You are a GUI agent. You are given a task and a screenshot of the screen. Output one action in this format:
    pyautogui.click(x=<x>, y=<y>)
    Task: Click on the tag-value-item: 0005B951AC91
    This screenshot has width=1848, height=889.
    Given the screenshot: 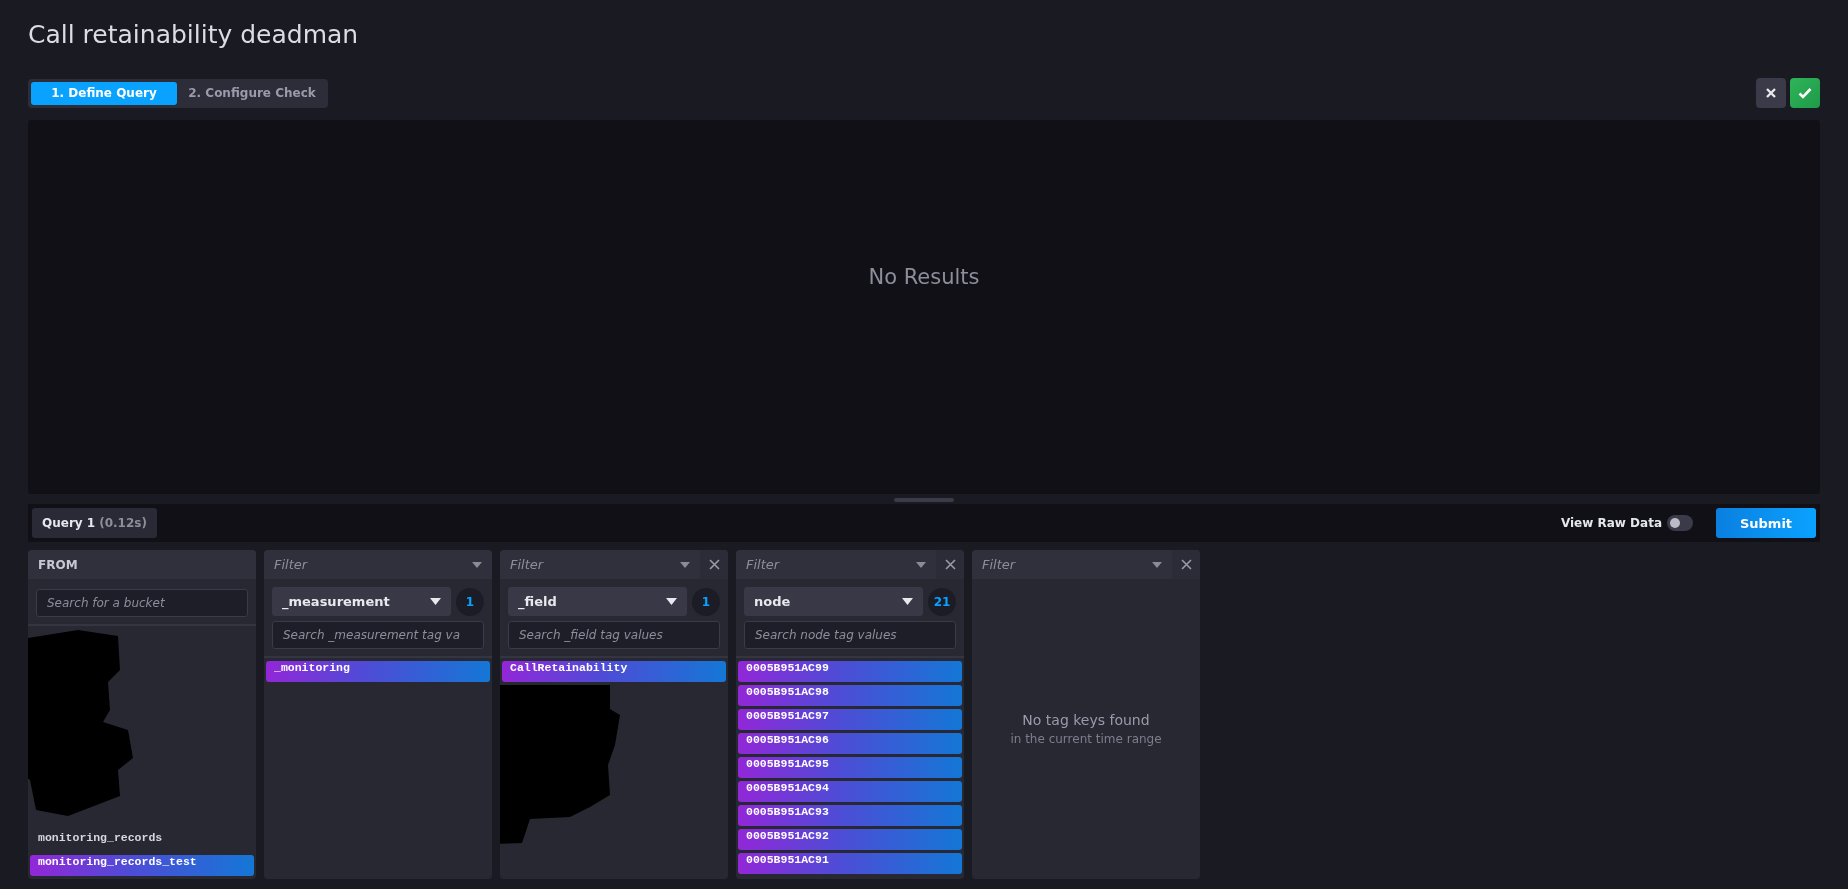 What is the action you would take?
    pyautogui.click(x=850, y=863)
    